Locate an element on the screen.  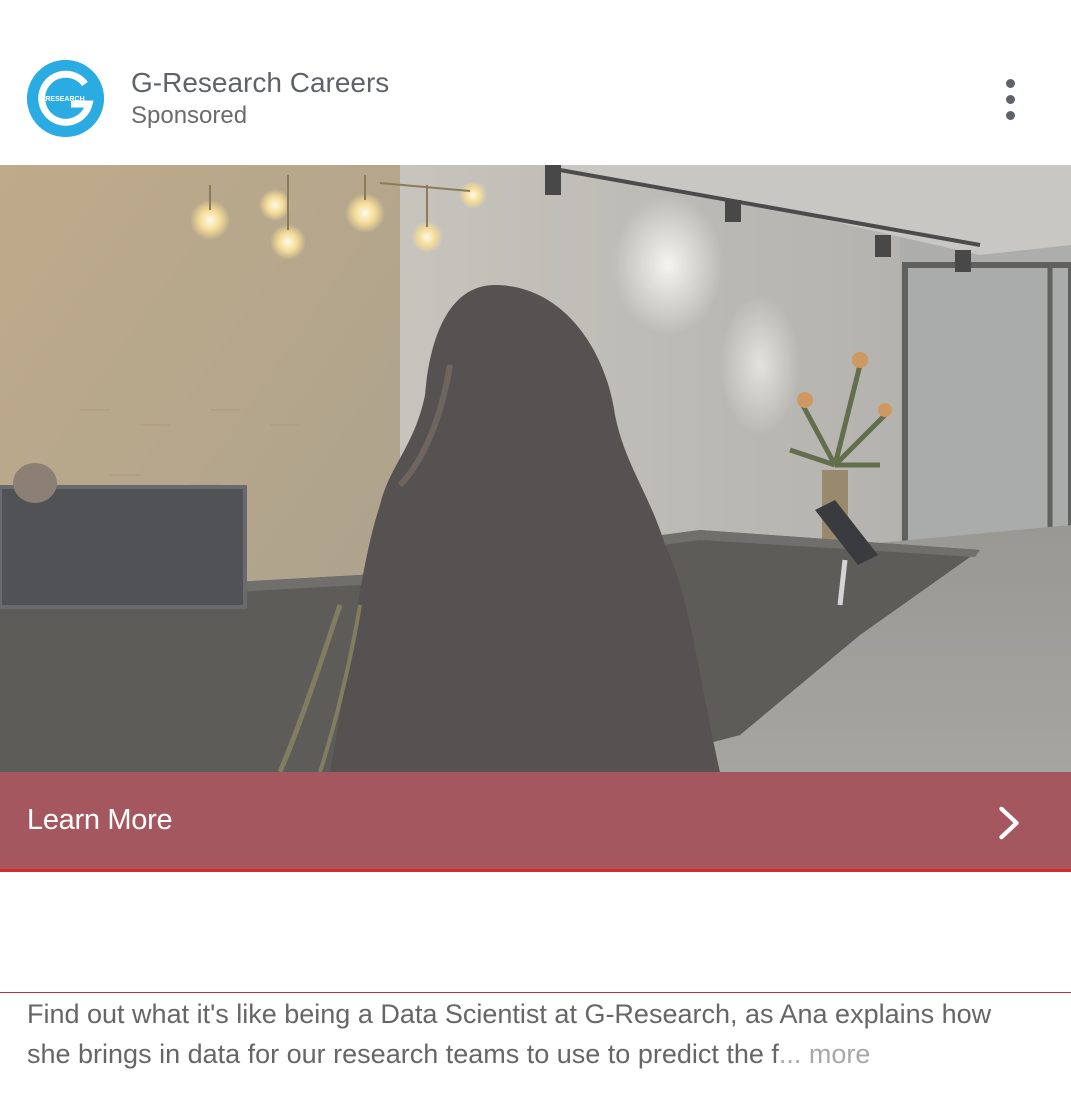
sponsored-label: Sponsored is located at coordinates (189, 115).